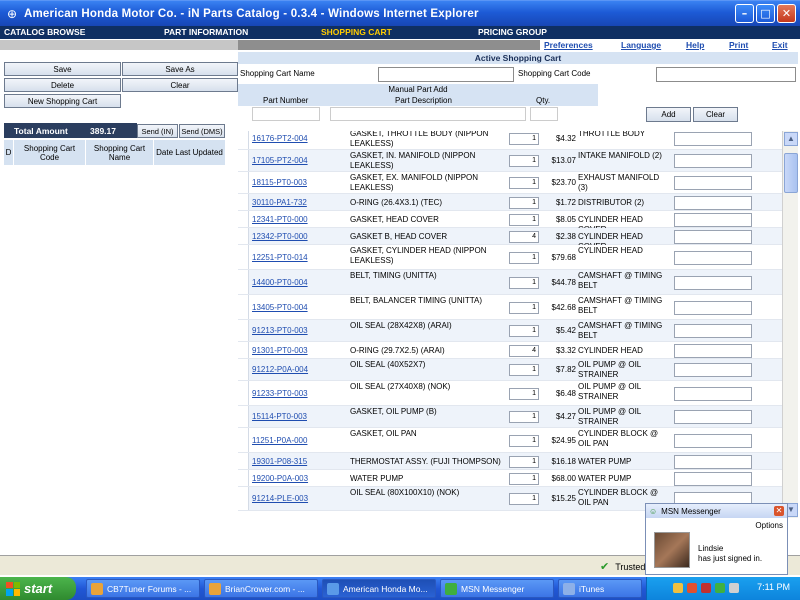  Describe the element at coordinates (180, 69) in the screenshot. I see `save-as-button: Save As` at that location.